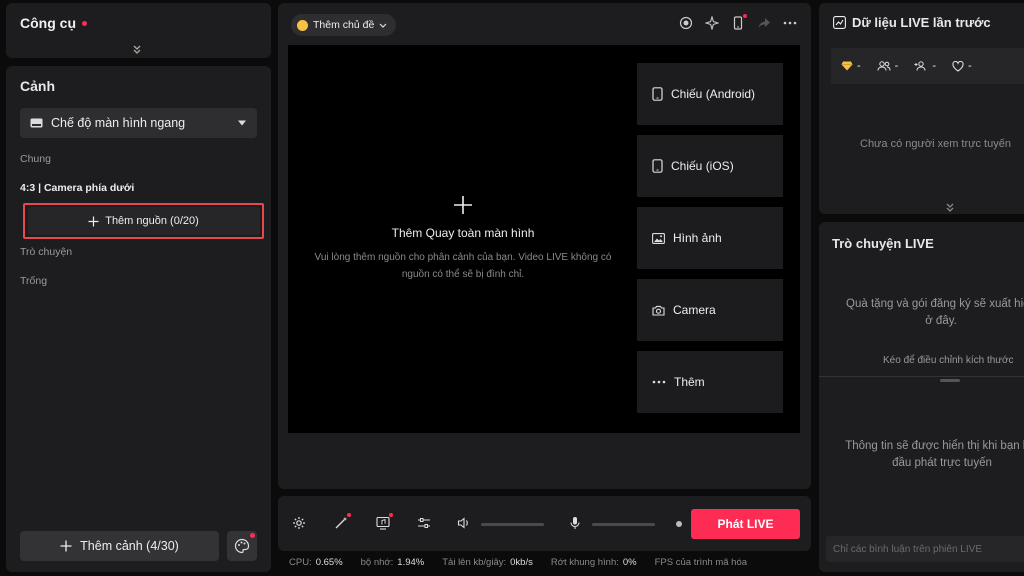 The image size is (1024, 576). Describe the element at coordinates (713, 94) in the screenshot. I see `source-label: Chiếu (Android)` at that location.